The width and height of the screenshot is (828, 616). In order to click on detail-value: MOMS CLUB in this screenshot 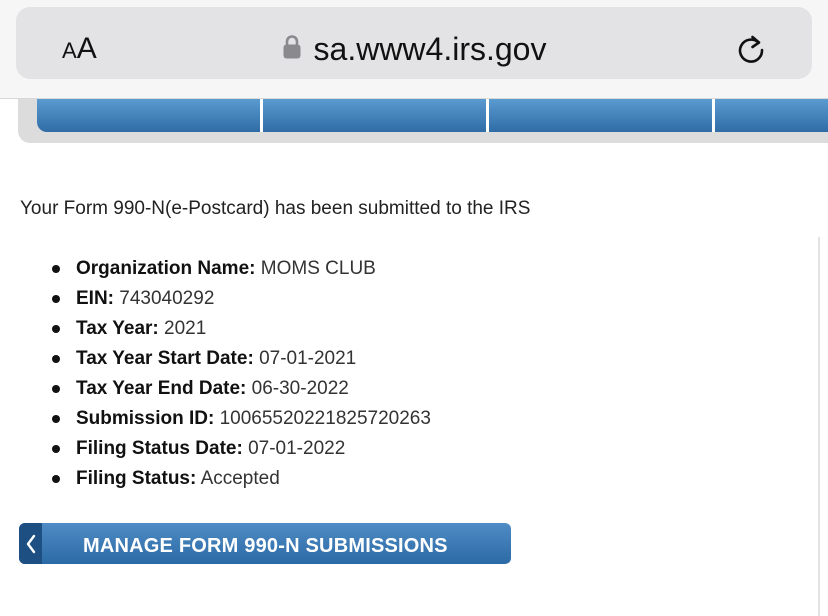, I will do `click(318, 268)`.